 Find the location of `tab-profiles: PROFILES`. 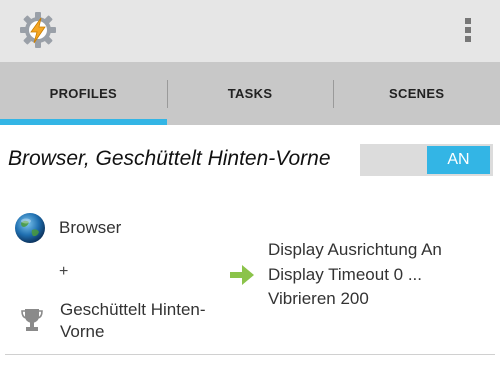

tab-profiles: PROFILES is located at coordinates (83, 93).